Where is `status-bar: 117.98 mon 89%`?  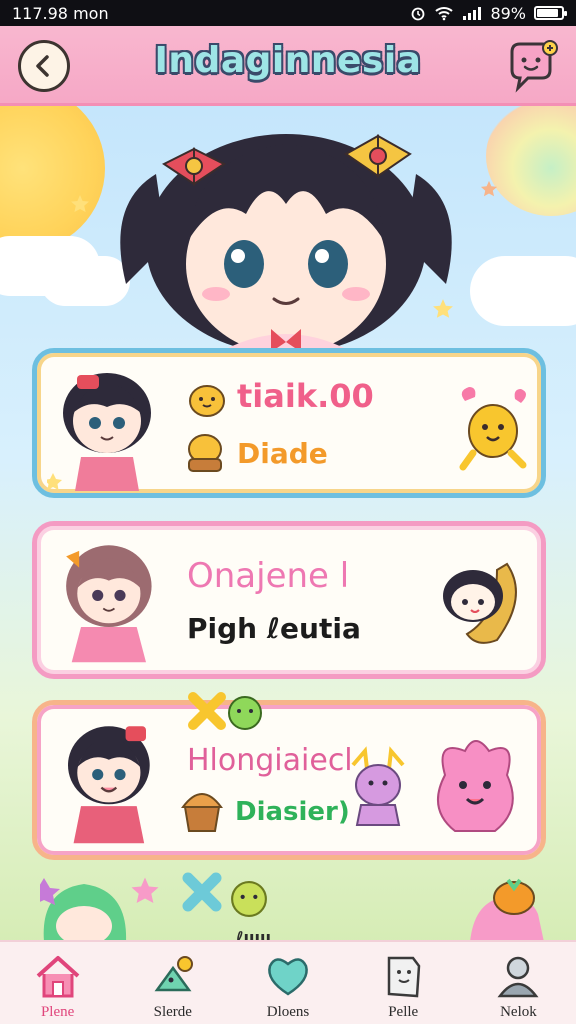 status-bar: 117.98 mon 89% is located at coordinates (288, 13).